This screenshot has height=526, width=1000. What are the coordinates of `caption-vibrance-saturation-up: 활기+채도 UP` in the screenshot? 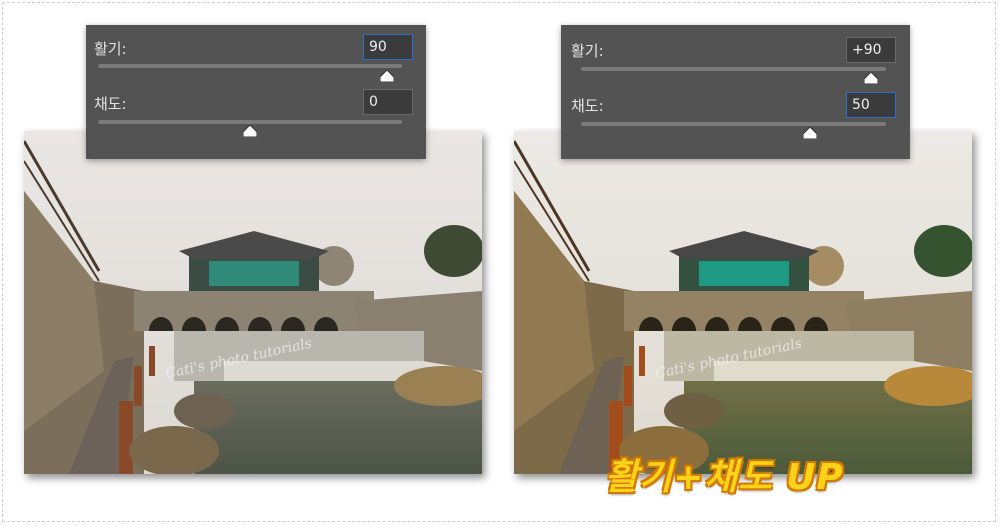 It's located at (724, 477).